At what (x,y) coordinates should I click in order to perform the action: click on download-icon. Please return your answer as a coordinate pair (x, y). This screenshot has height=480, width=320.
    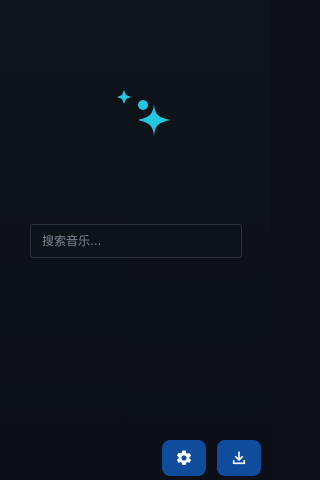
    Looking at the image, I should click on (239, 458).